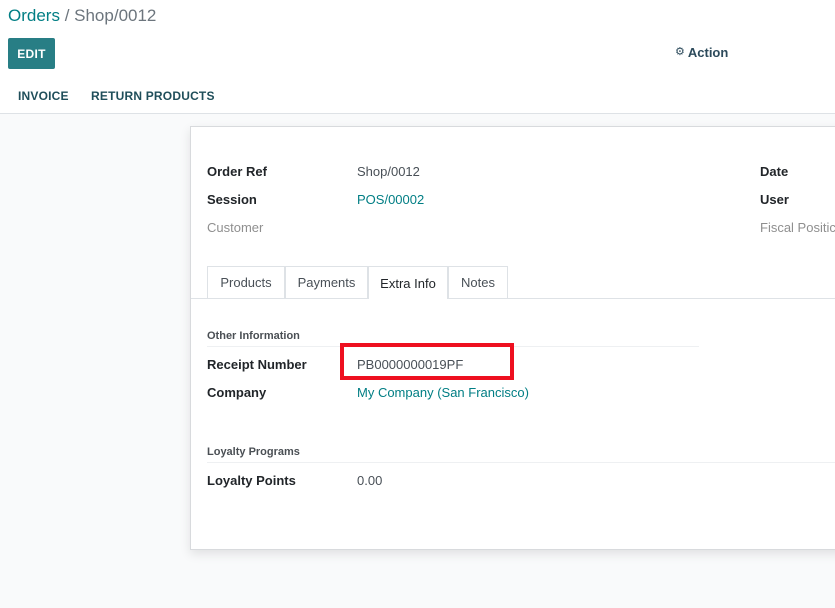  Describe the element at coordinates (237, 171) in the screenshot. I see `order-ref-label: Order Ref` at that location.